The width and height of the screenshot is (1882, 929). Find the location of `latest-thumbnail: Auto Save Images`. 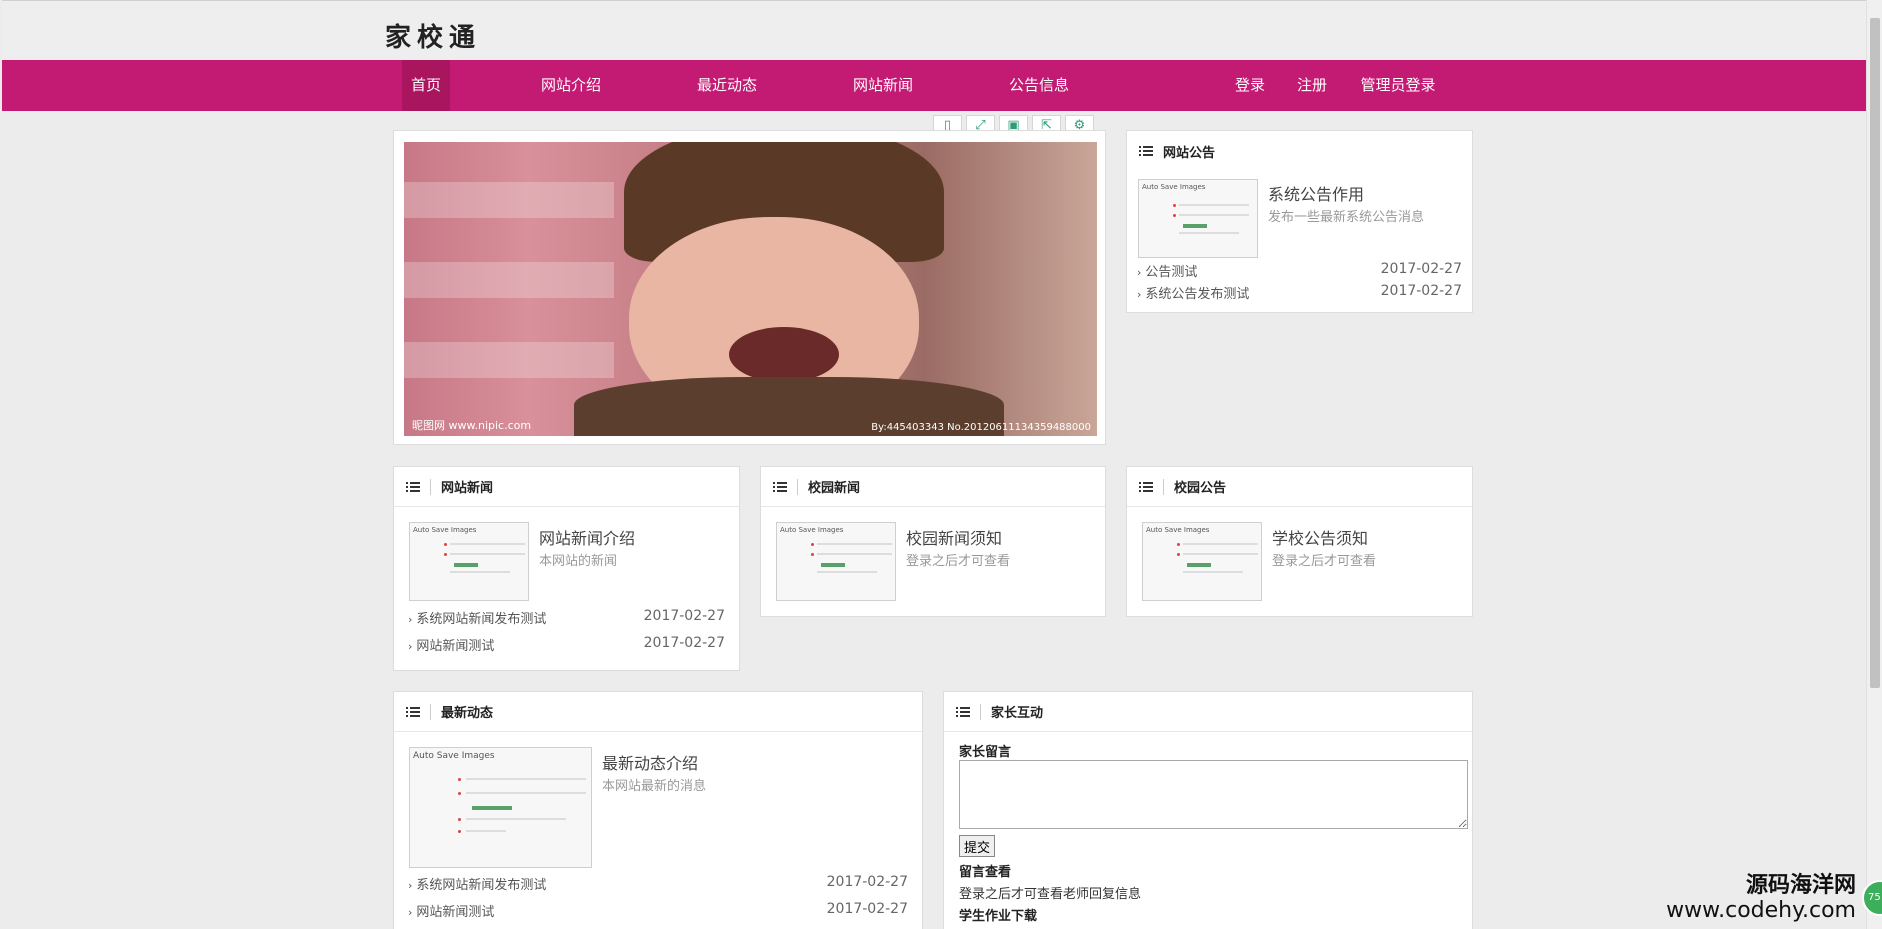

latest-thumbnail: Auto Save Images is located at coordinates (500, 807).